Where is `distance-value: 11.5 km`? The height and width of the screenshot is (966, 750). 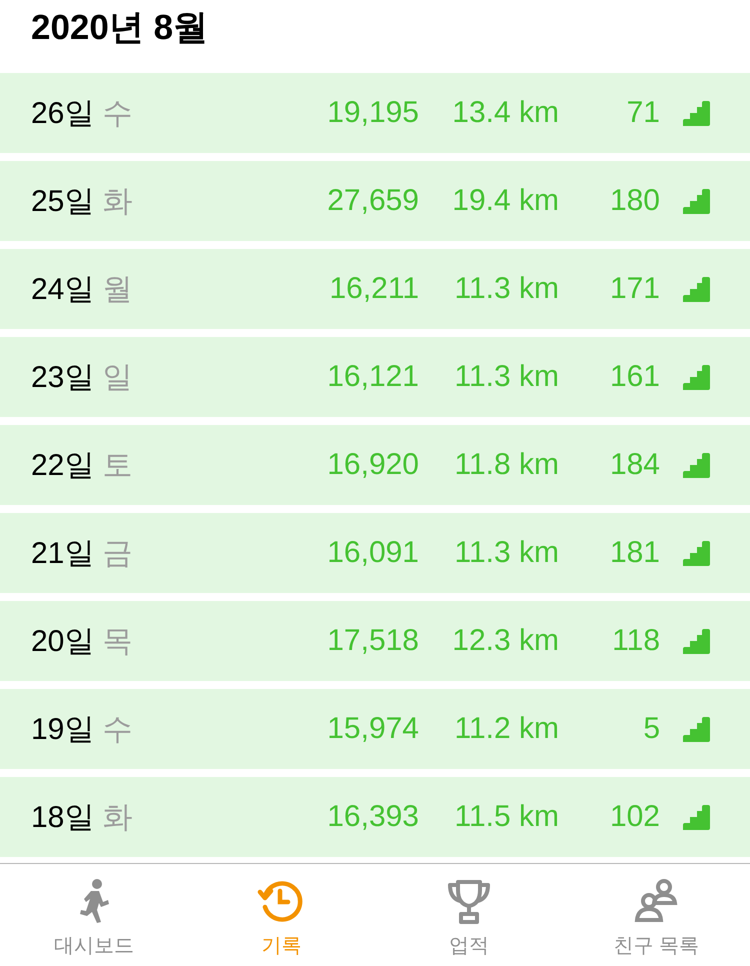 distance-value: 11.5 km is located at coordinates (506, 817).